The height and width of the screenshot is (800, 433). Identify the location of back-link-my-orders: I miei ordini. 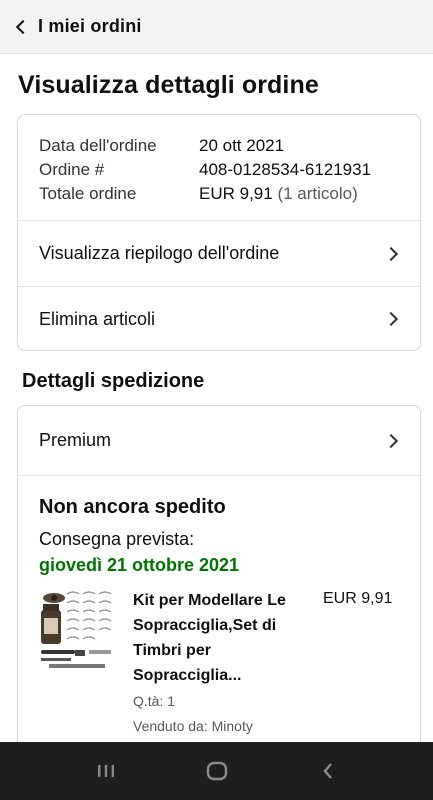
(90, 26).